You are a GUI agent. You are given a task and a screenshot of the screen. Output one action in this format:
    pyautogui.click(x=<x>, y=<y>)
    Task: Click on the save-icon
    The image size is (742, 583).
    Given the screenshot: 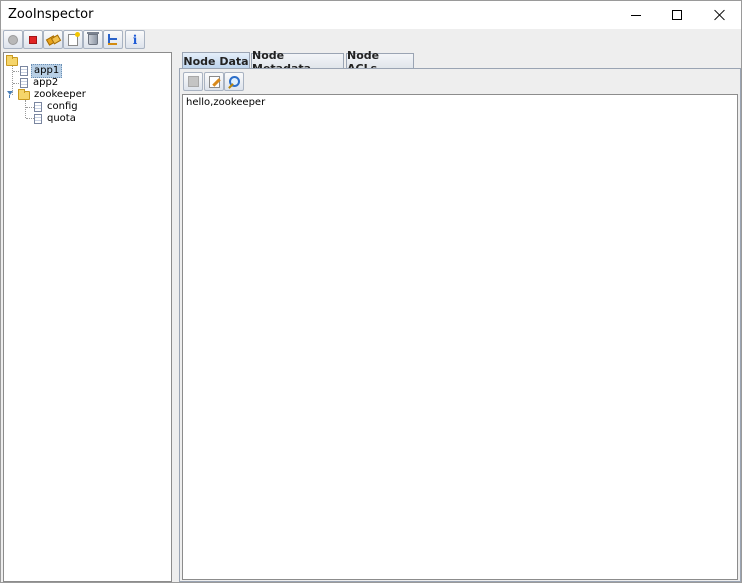 What is the action you would take?
    pyautogui.click(x=193, y=81)
    